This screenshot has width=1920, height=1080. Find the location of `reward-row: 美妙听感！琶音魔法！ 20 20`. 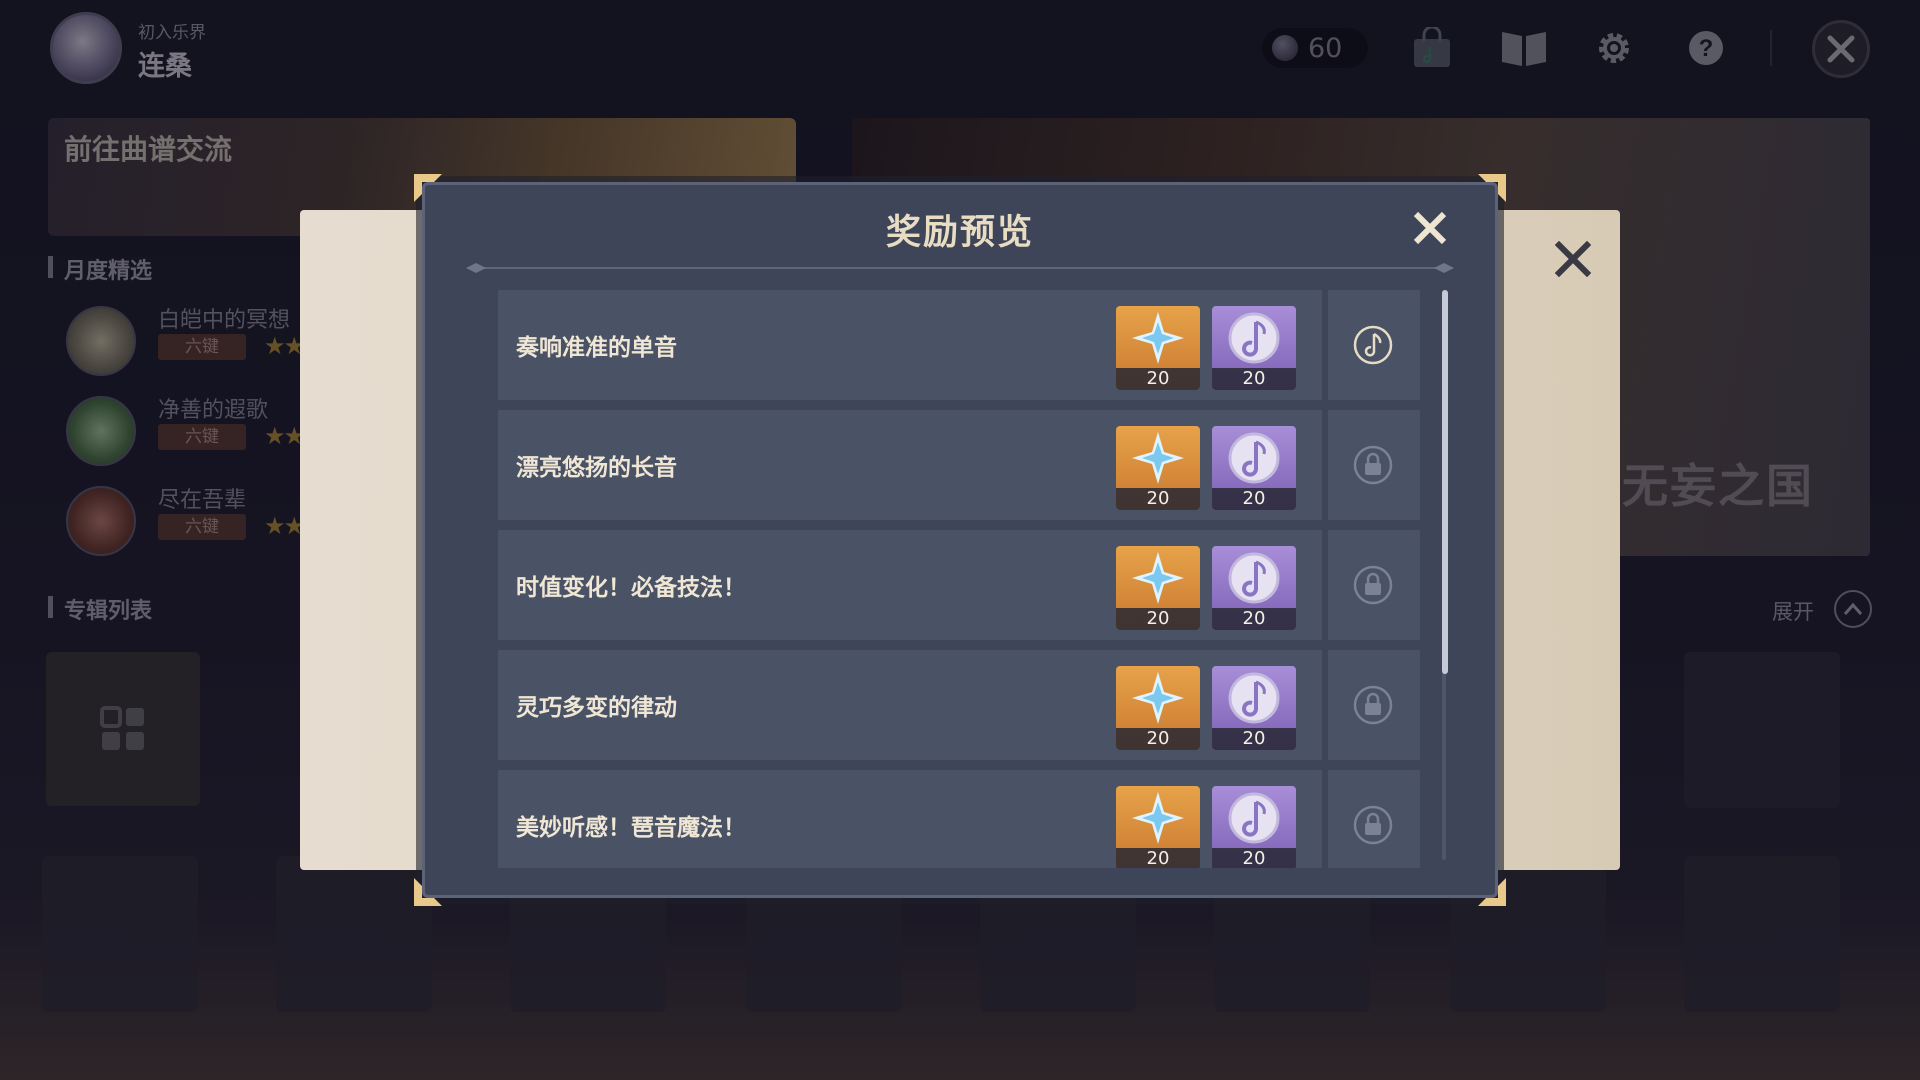

reward-row: 美妙听感！琶音魔法！ 20 20 is located at coordinates (960, 819).